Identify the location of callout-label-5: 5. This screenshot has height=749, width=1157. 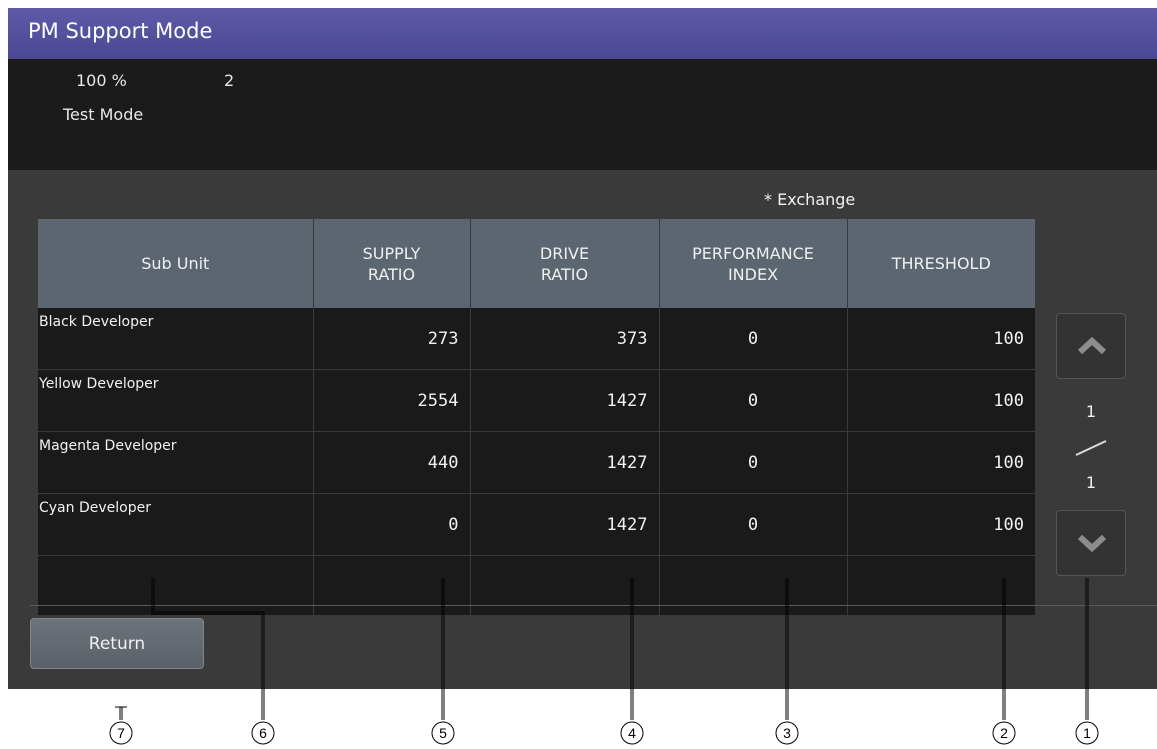
(443, 733).